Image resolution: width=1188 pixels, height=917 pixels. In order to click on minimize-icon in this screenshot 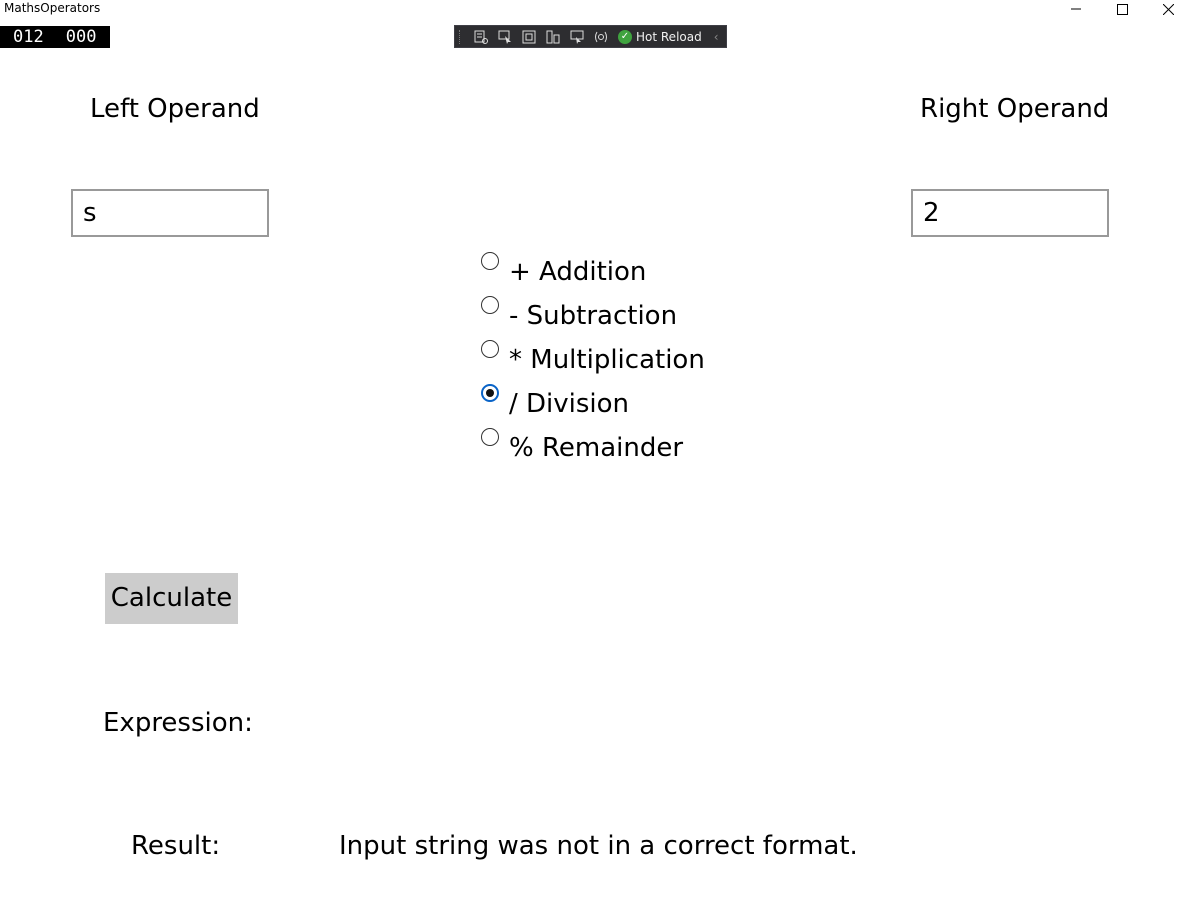, I will do `click(1076, 9)`.